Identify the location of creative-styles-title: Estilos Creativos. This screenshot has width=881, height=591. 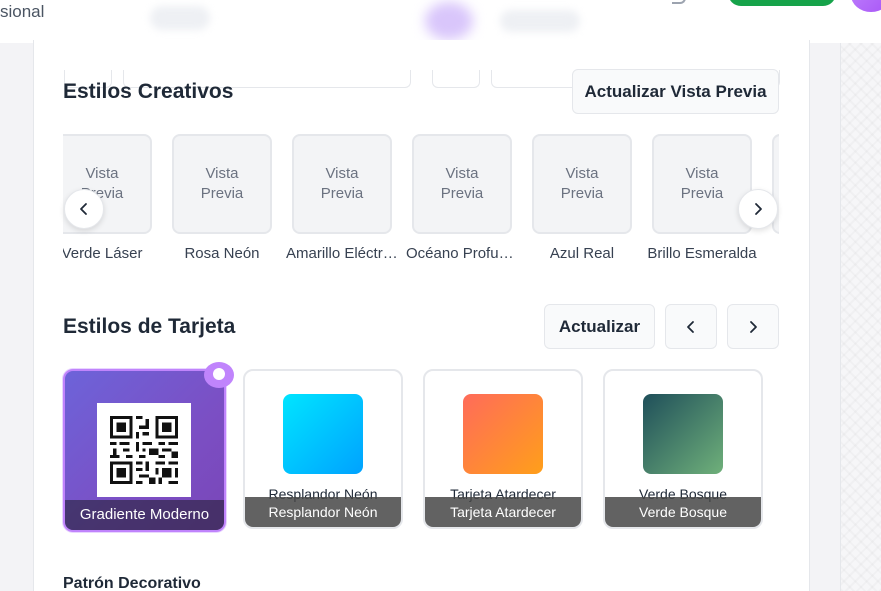
(148, 91).